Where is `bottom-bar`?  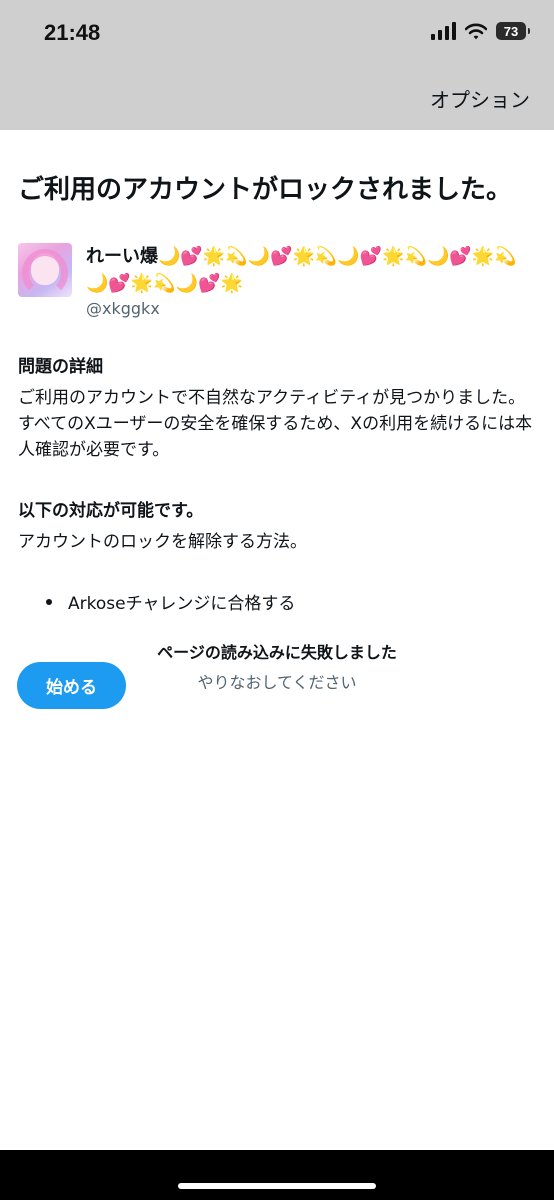 bottom-bar is located at coordinates (277, 1175).